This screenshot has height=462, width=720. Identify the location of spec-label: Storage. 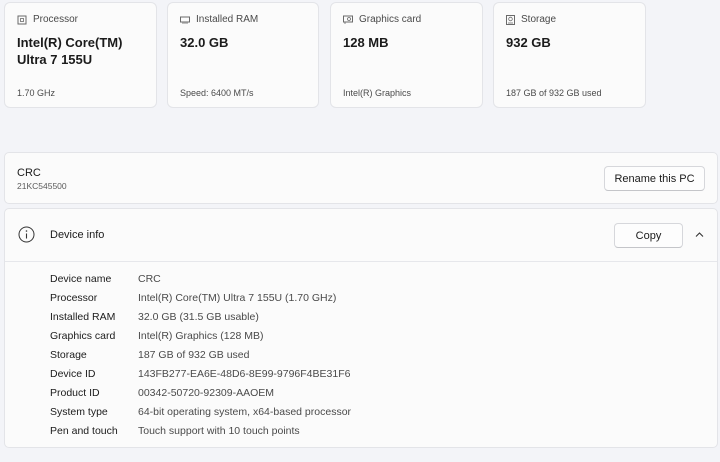
(68, 354).